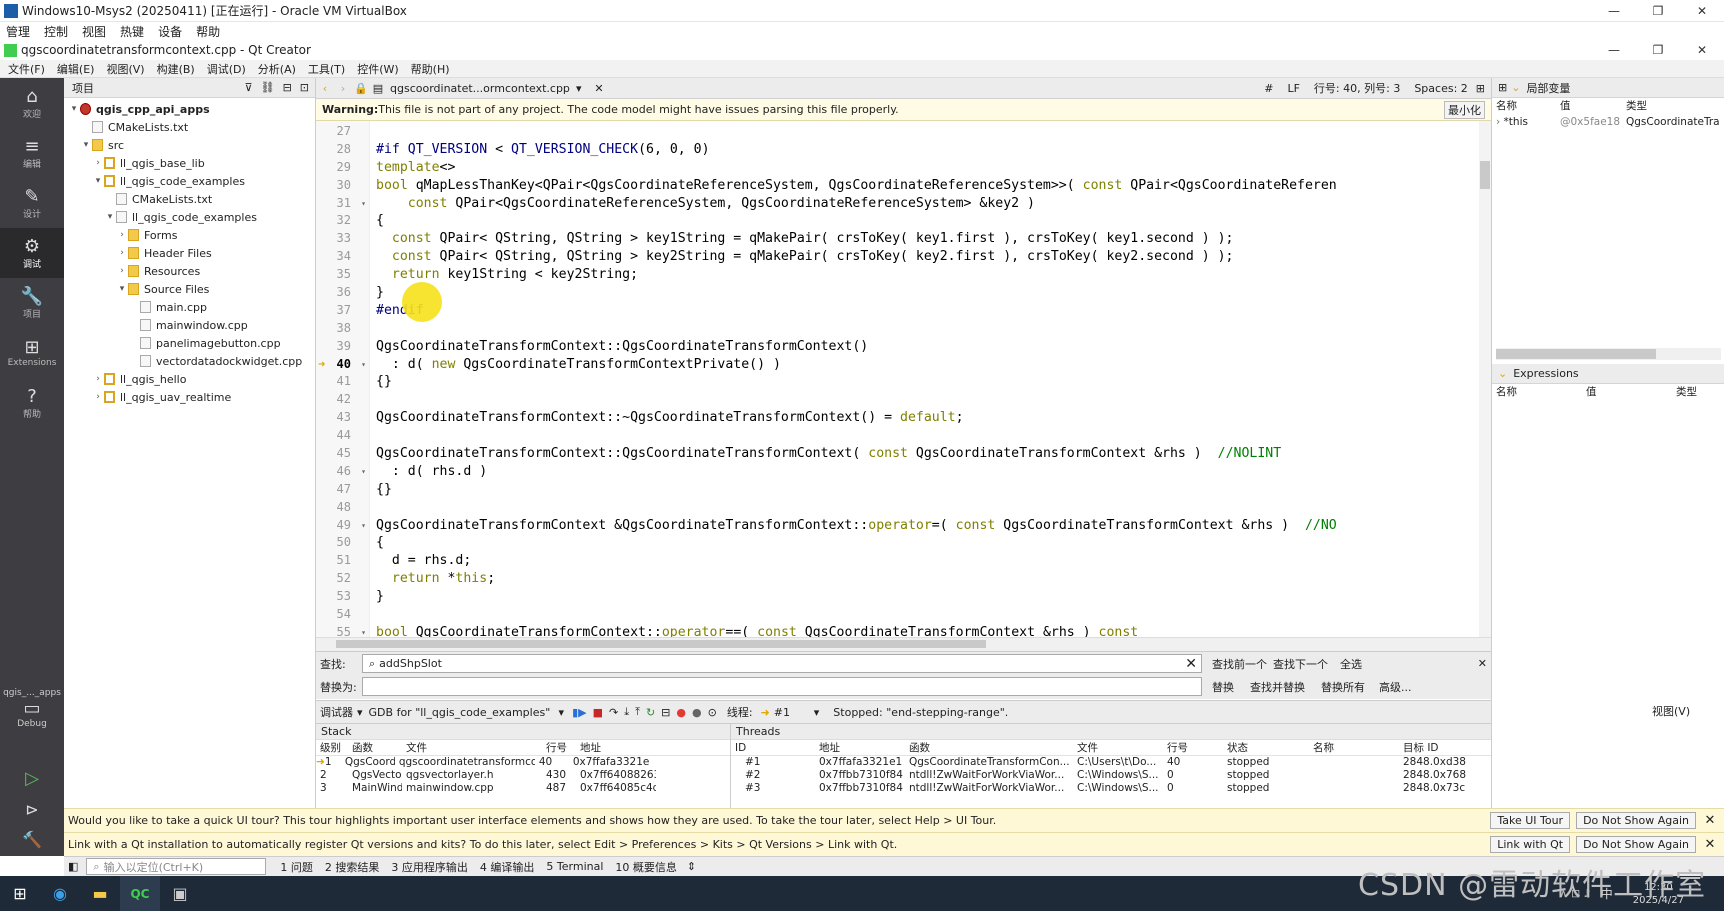 This screenshot has width=1724, height=911. I want to click on debug-run-button: ⊳, so click(32, 809).